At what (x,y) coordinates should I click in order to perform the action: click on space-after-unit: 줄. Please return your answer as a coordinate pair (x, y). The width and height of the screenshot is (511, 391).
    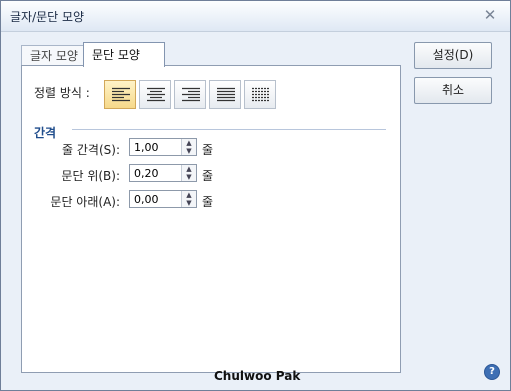
    Looking at the image, I should click on (208, 202).